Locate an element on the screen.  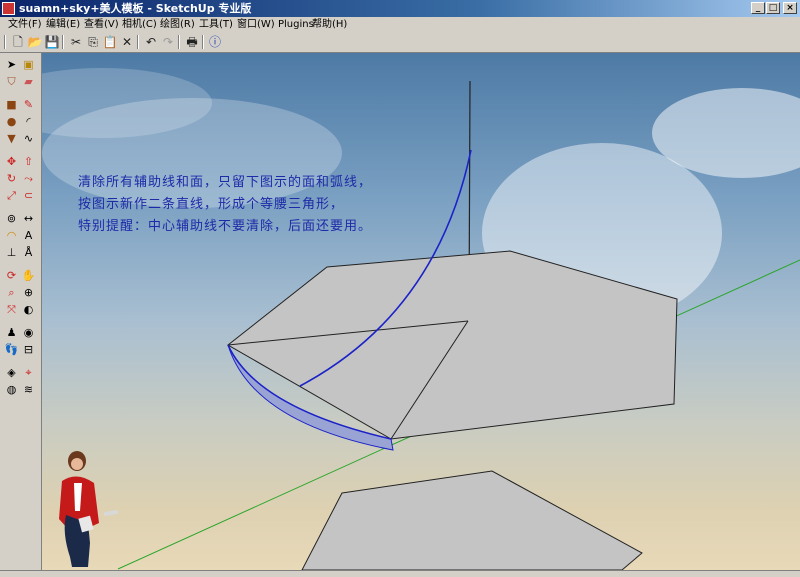
menu-window: 窗口(W) is located at coordinates (256, 24).